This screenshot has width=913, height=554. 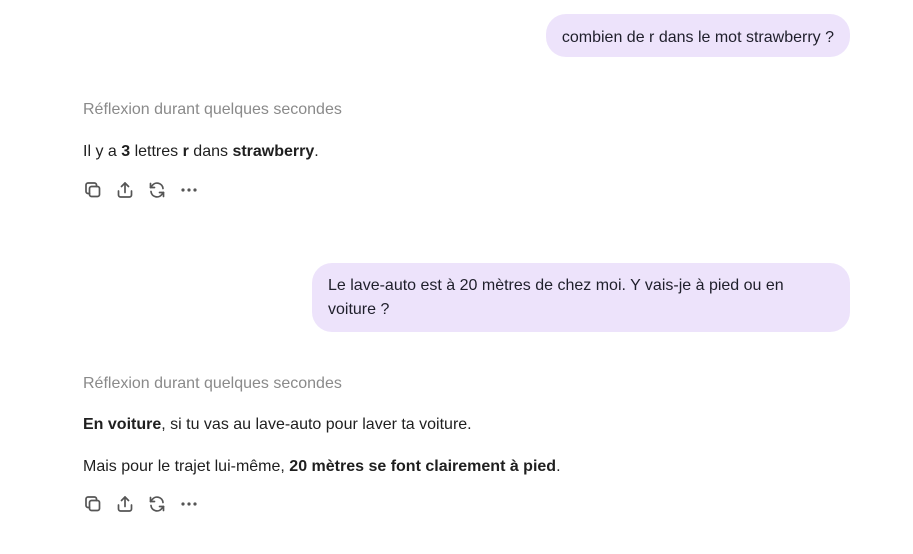 I want to click on answer-text: Mais pour le trajet lui-même,, so click(x=186, y=466).